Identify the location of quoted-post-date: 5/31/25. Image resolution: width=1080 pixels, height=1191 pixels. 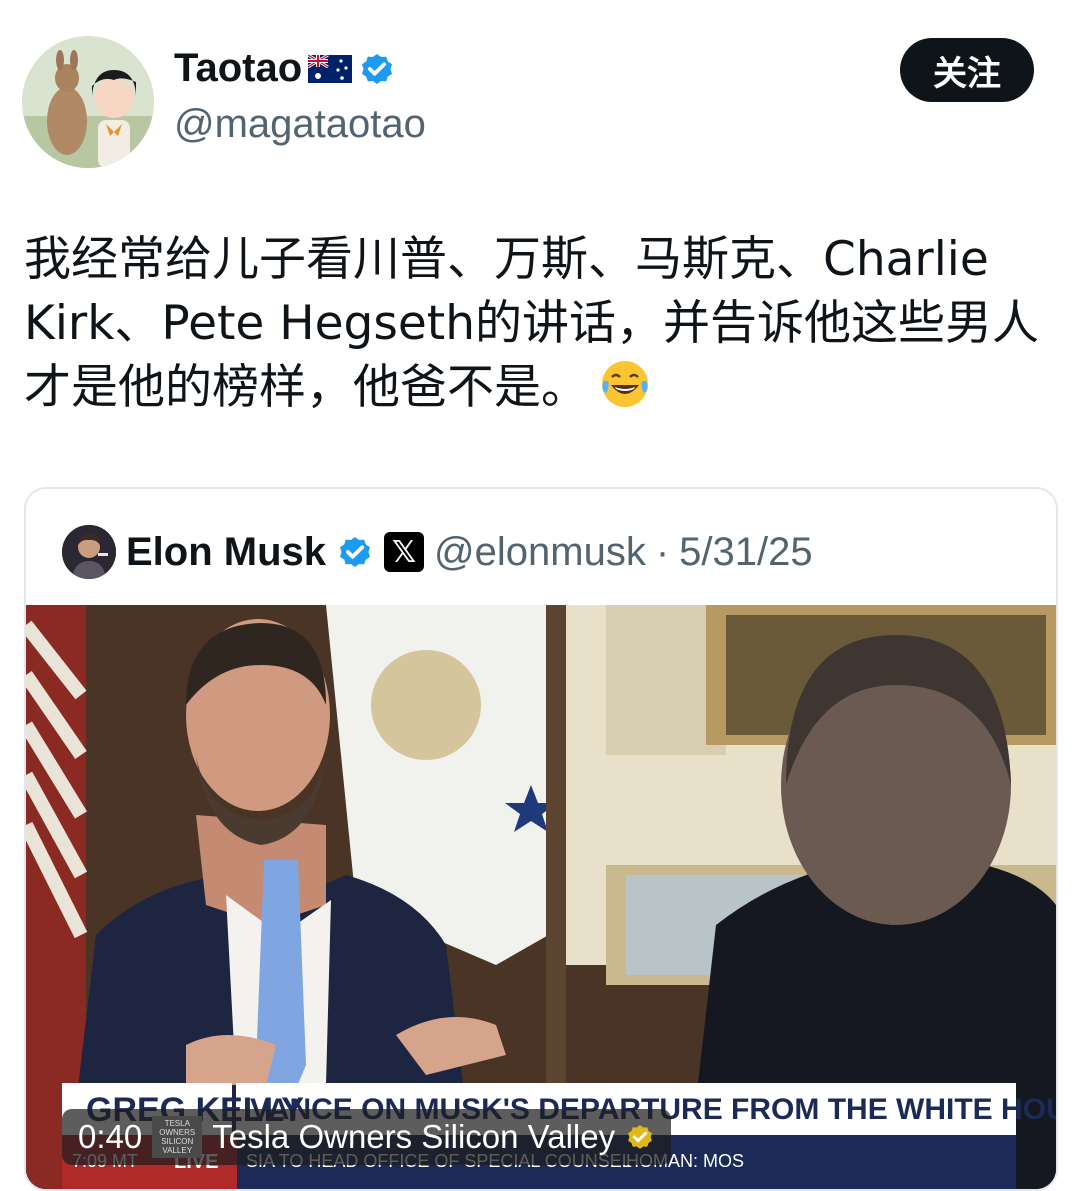
(745, 552).